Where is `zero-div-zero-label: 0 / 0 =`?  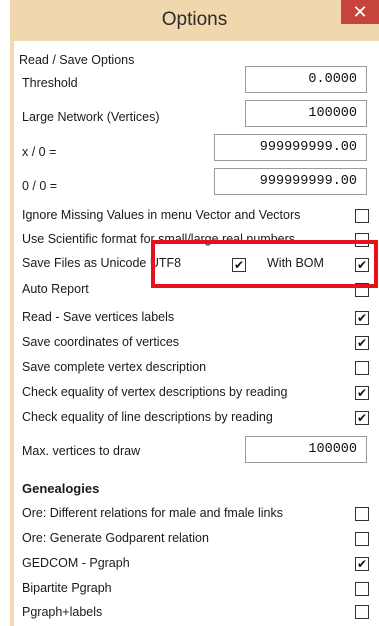
zero-div-zero-label: 0 / 0 = is located at coordinates (40, 186).